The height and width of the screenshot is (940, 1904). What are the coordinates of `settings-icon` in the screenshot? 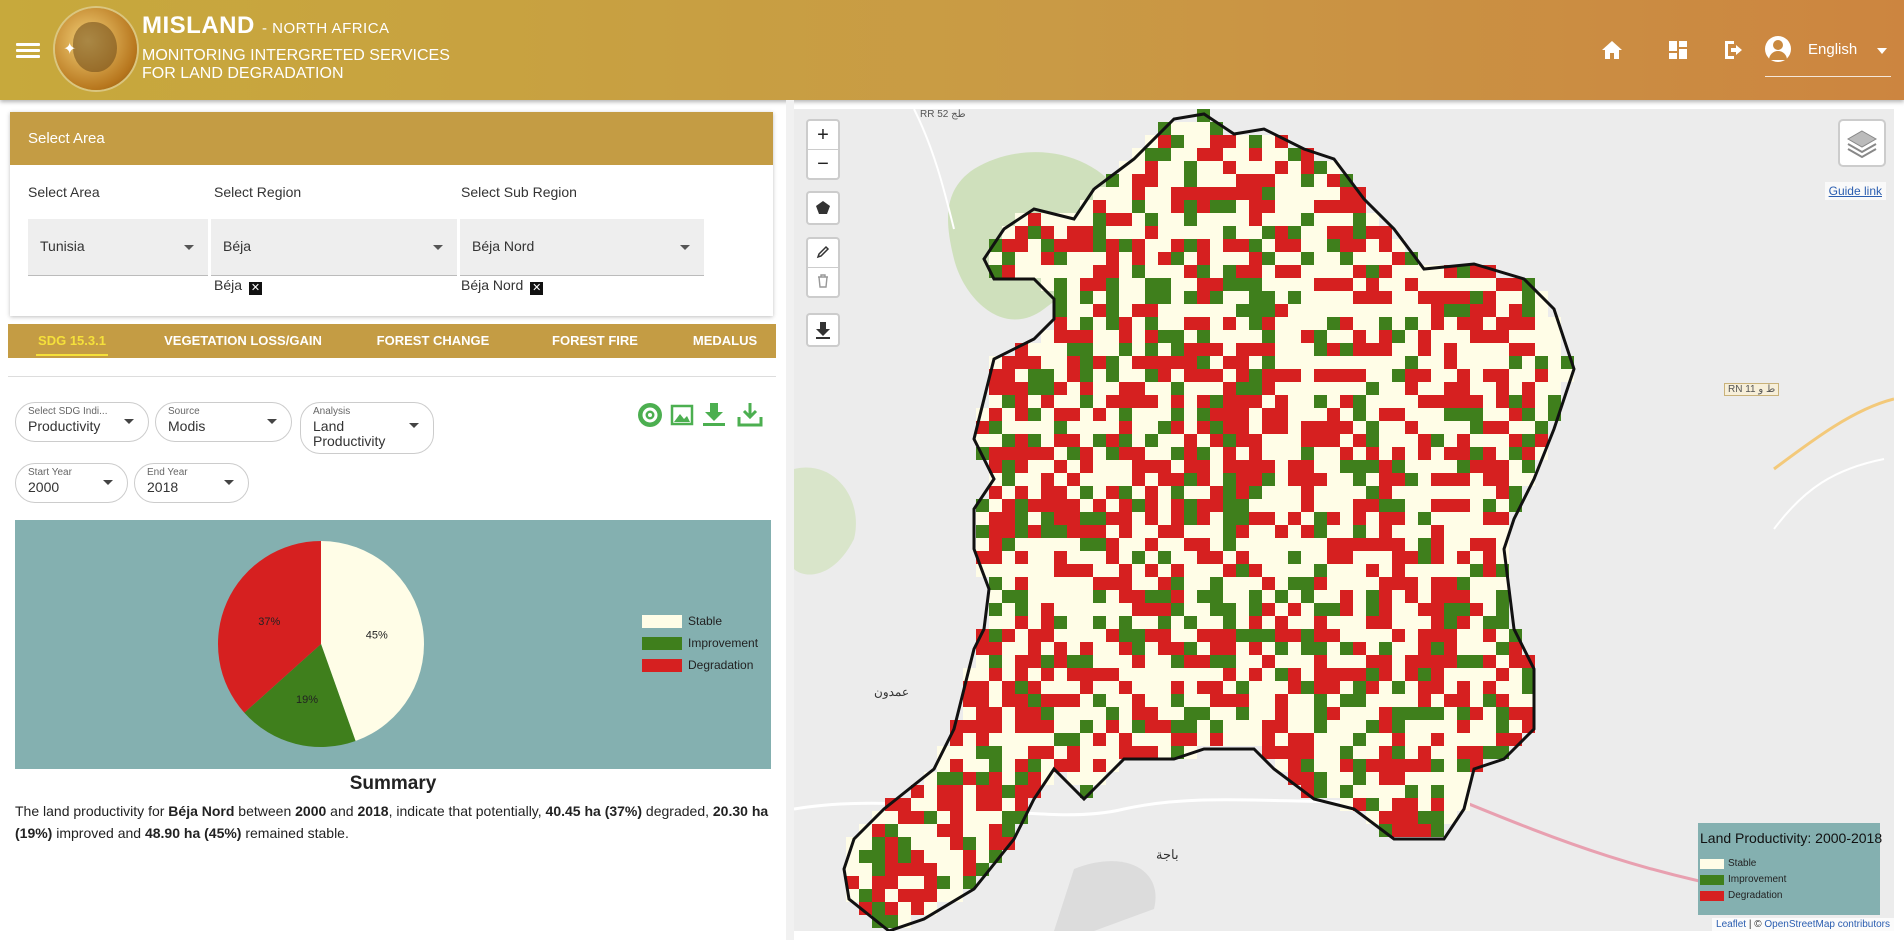 It's located at (650, 415).